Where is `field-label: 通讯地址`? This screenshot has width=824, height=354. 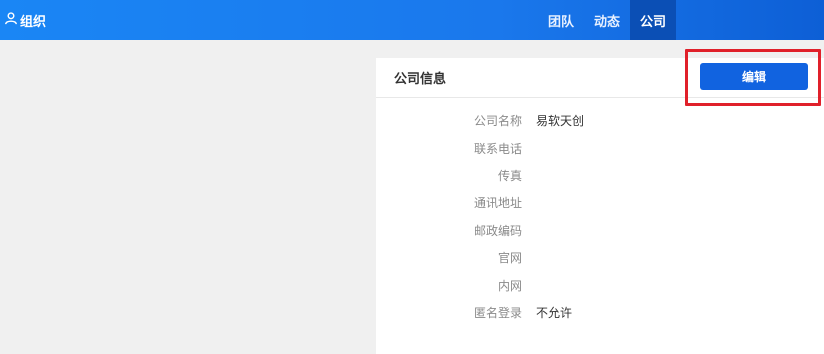 field-label: 通讯地址 is located at coordinates (497, 203).